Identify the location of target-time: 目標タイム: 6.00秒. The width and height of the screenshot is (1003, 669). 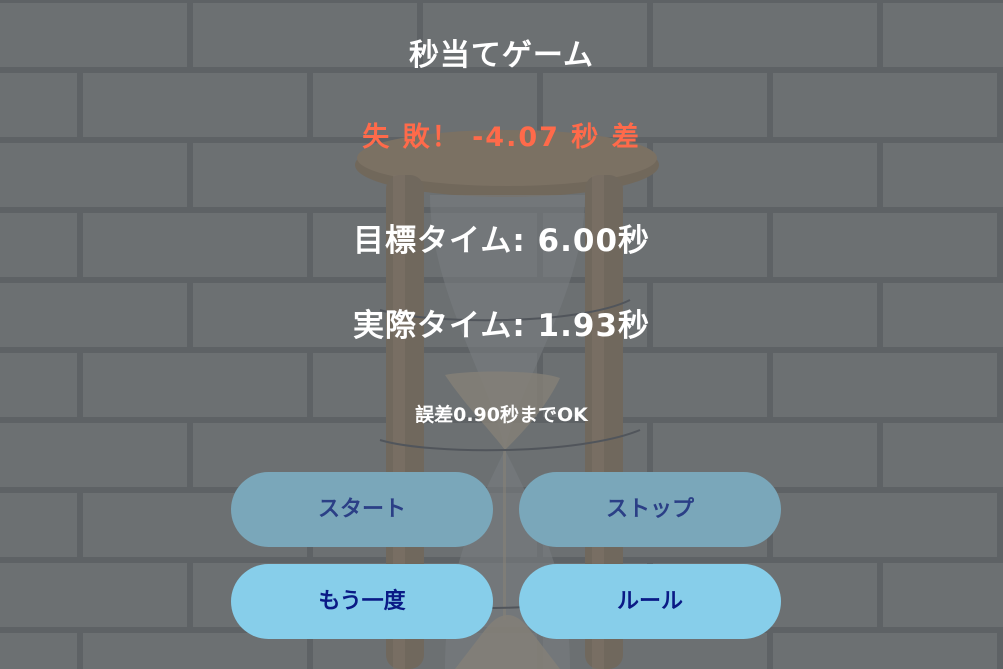
(501, 241).